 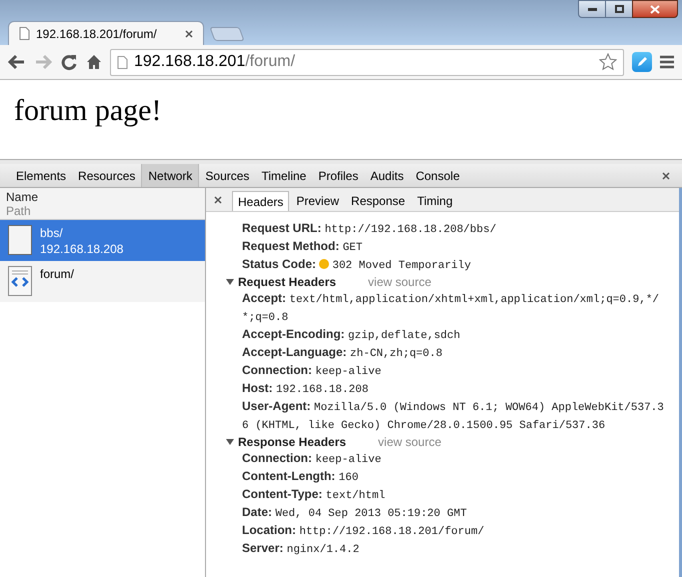 I want to click on header-line: Content-Type: text/html, so click(x=313, y=495).